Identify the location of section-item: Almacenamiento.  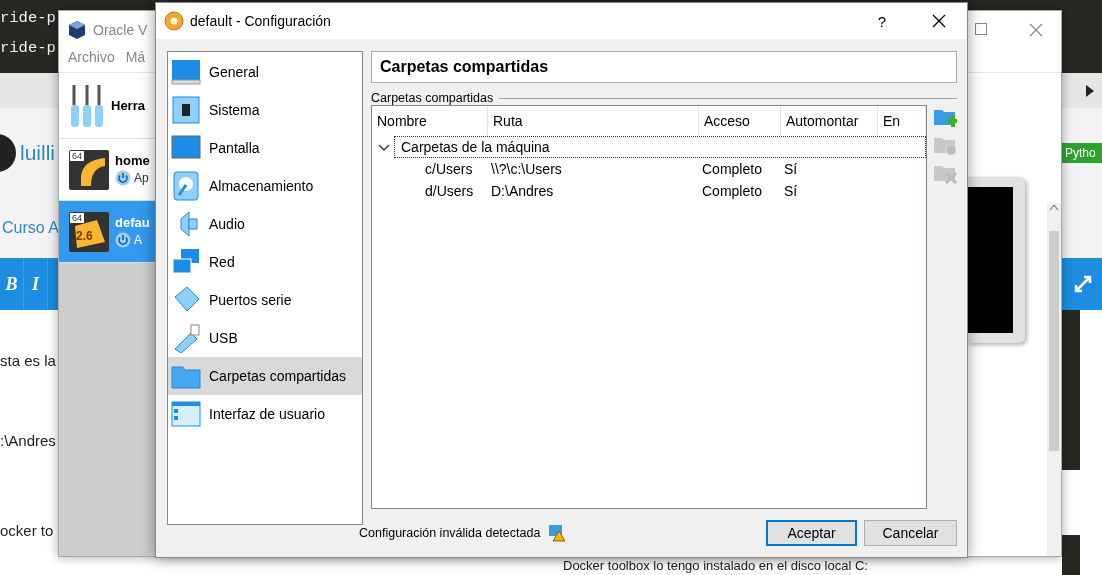
(265, 186).